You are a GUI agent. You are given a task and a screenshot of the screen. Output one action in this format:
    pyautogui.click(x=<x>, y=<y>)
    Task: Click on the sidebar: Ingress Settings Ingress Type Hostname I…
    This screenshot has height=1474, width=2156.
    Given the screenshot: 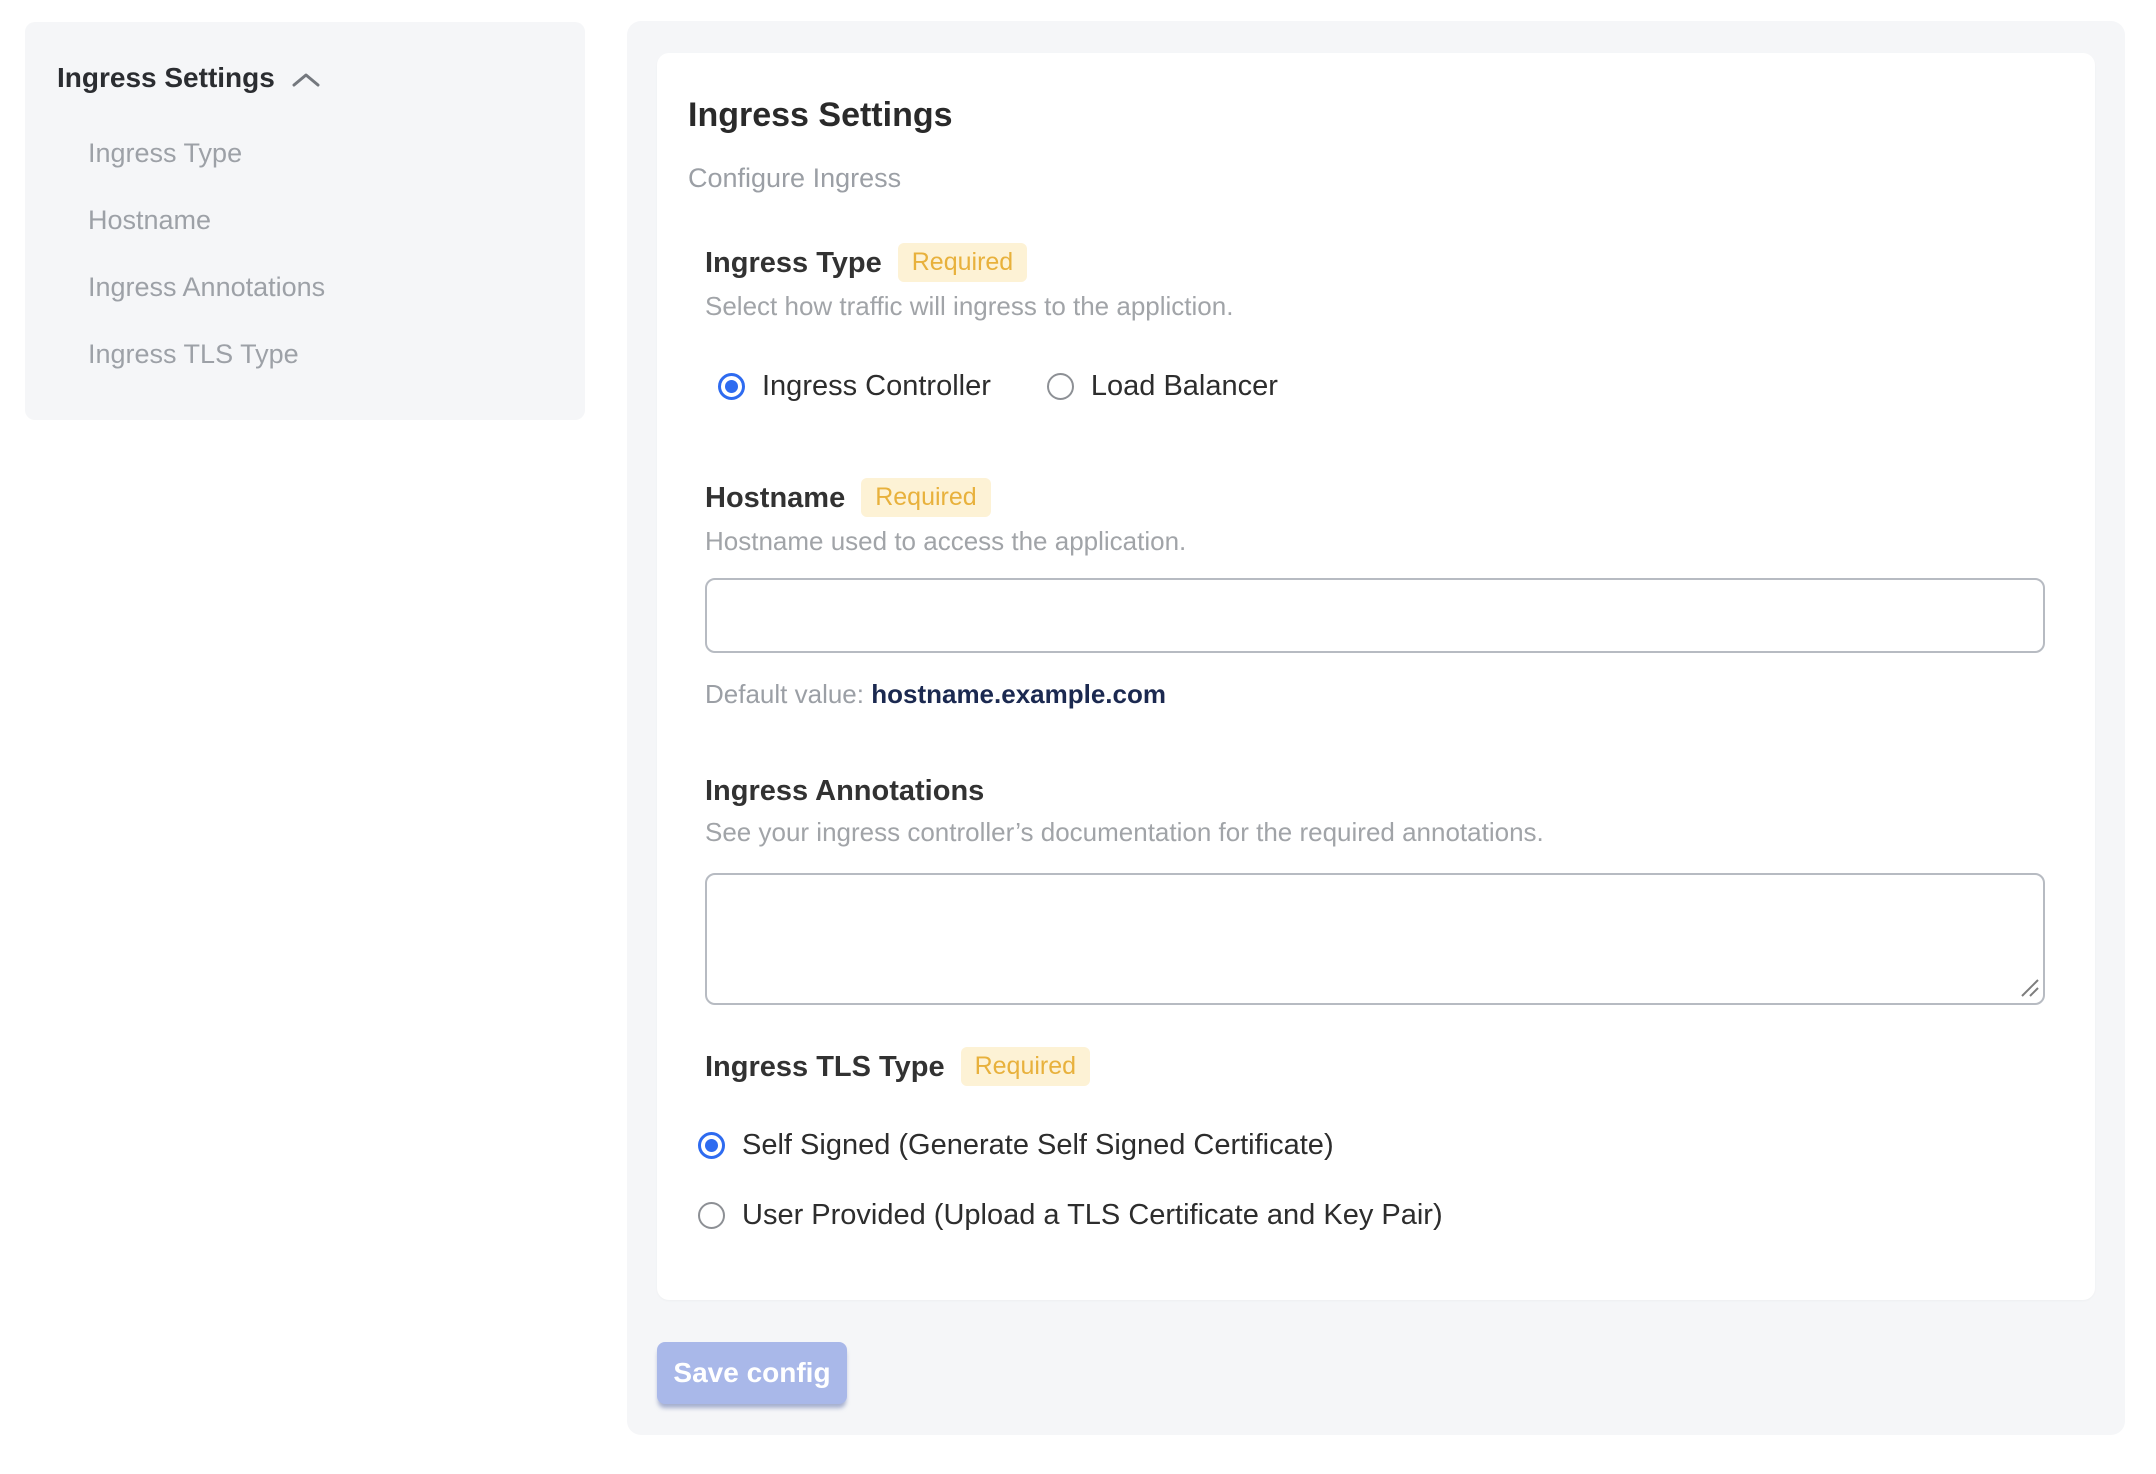 What is the action you would take?
    pyautogui.click(x=305, y=221)
    